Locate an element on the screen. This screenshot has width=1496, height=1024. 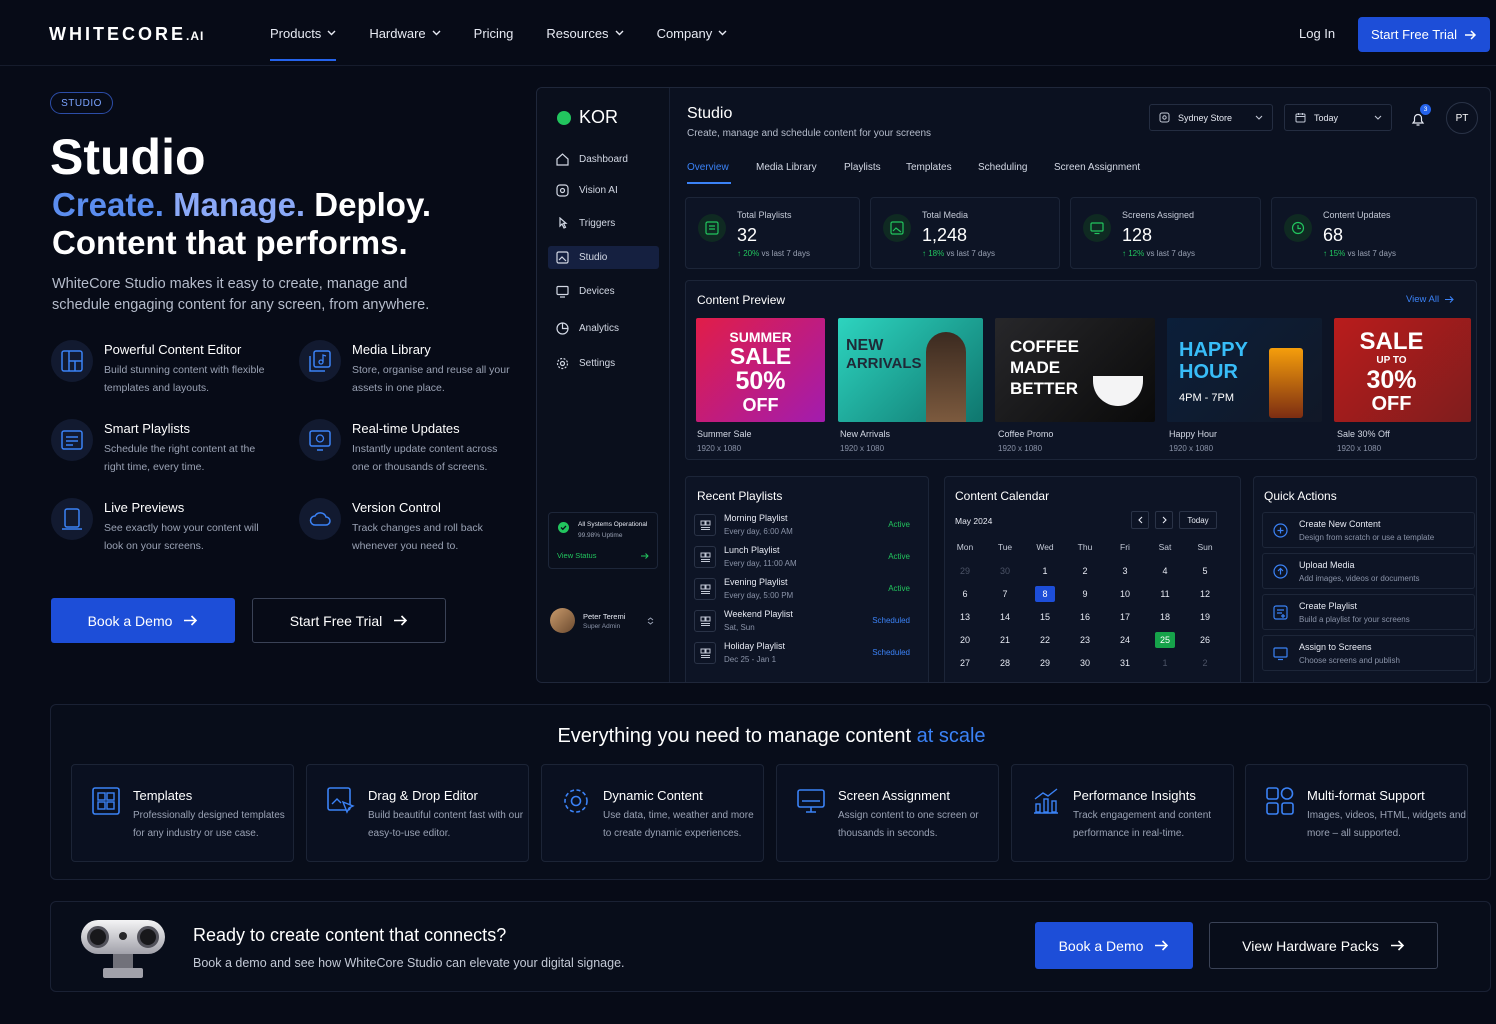
start-free-trial-button: Start Free Trial is located at coordinates (349, 620).